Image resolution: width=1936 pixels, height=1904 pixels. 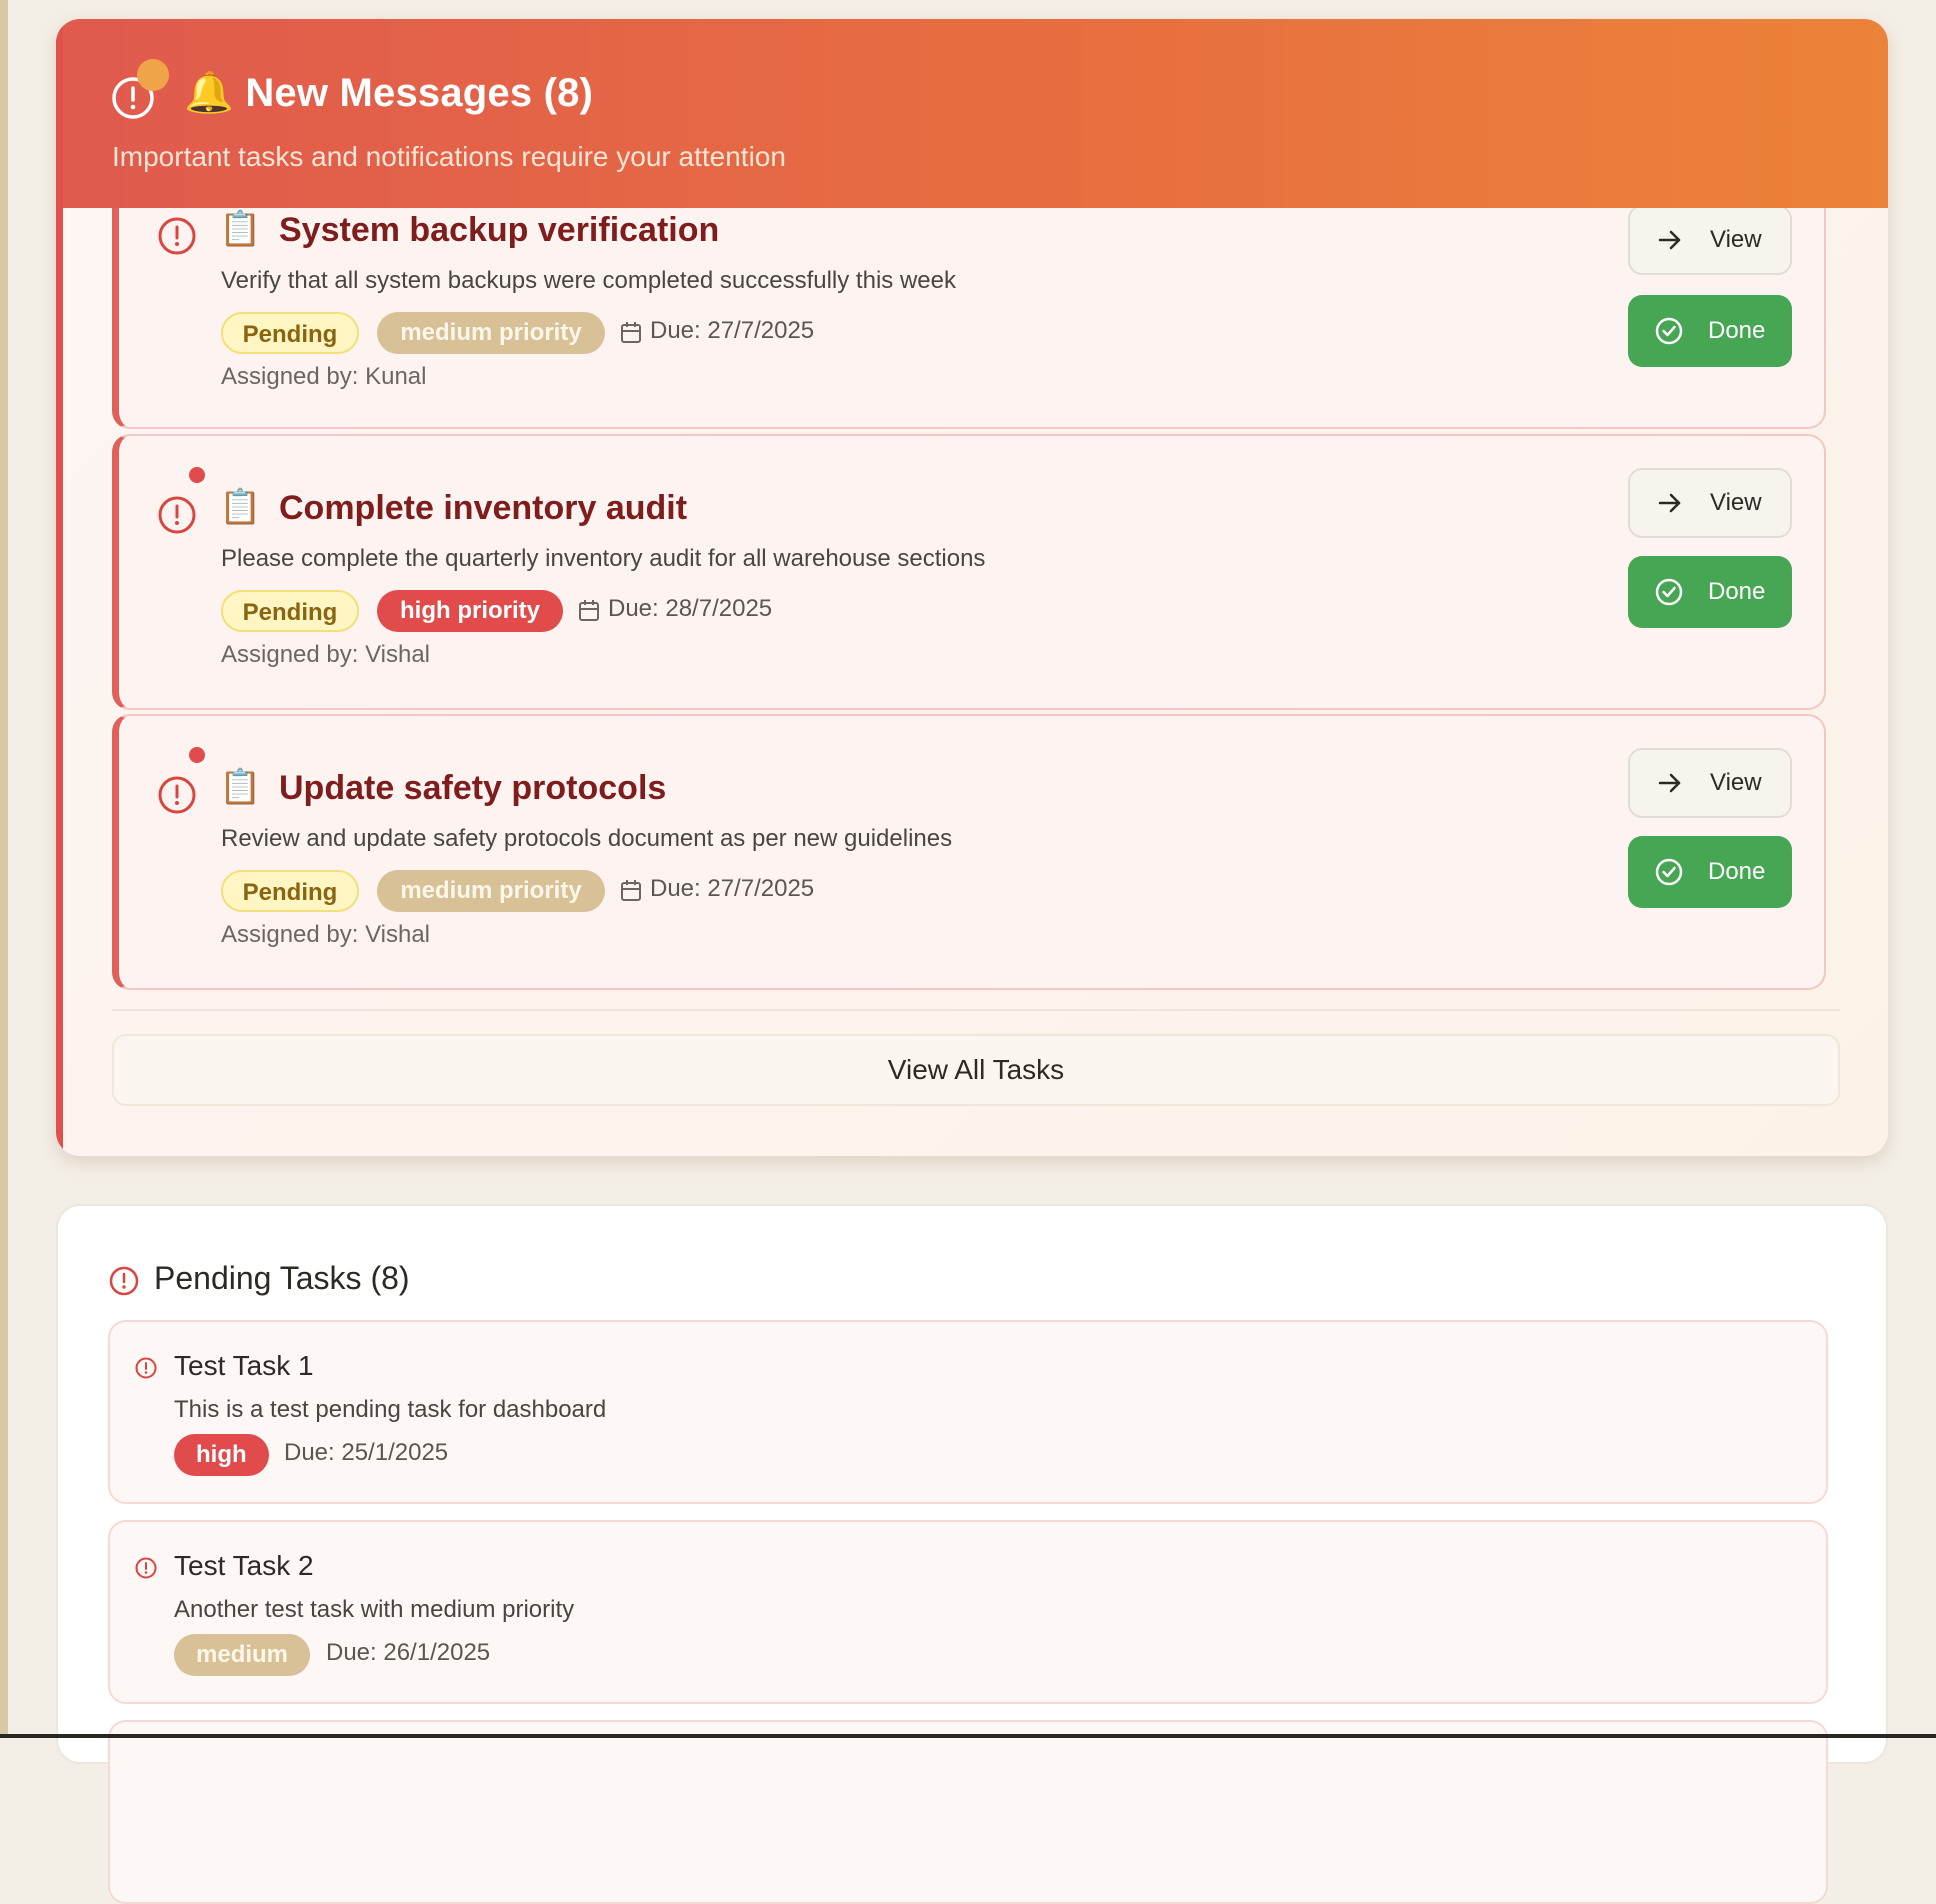 I want to click on pending-task-title: Test Task 2, so click(x=244, y=1565).